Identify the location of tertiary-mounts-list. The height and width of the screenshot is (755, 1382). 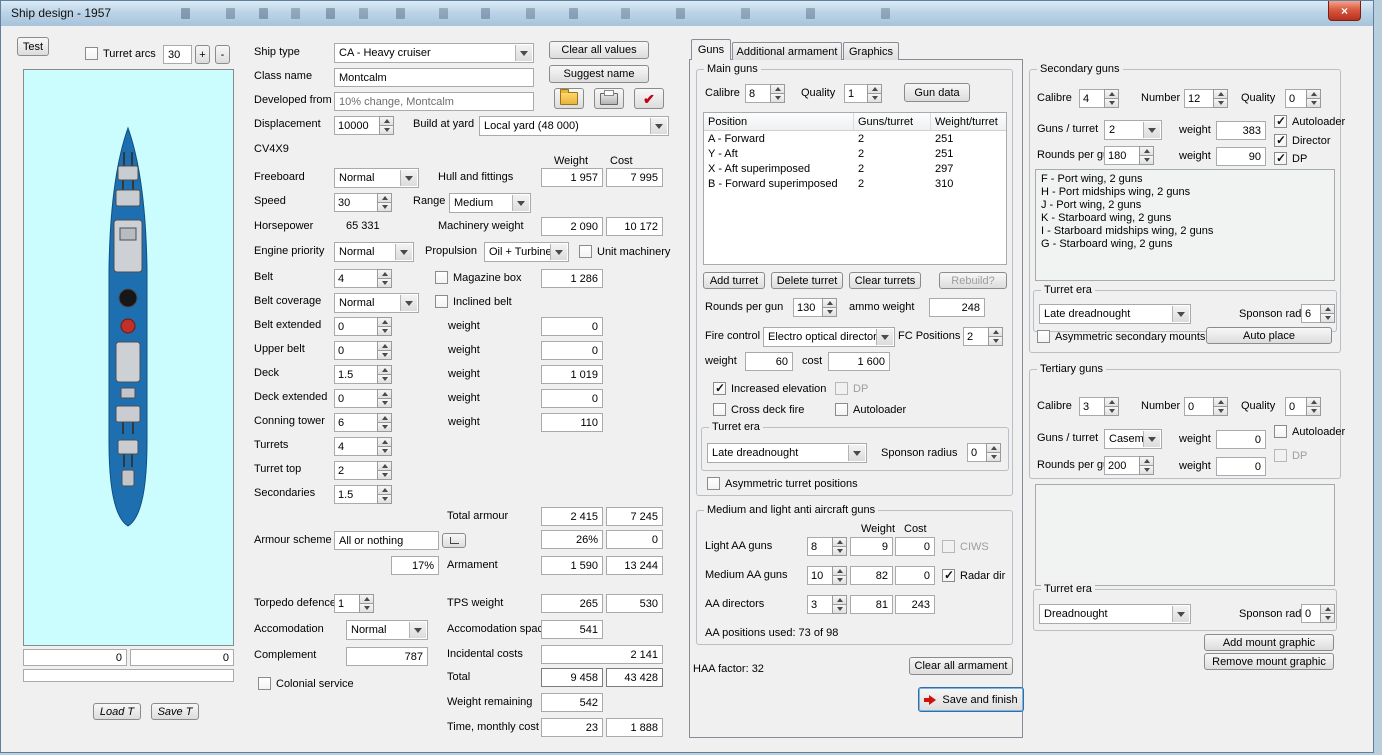
(1185, 535).